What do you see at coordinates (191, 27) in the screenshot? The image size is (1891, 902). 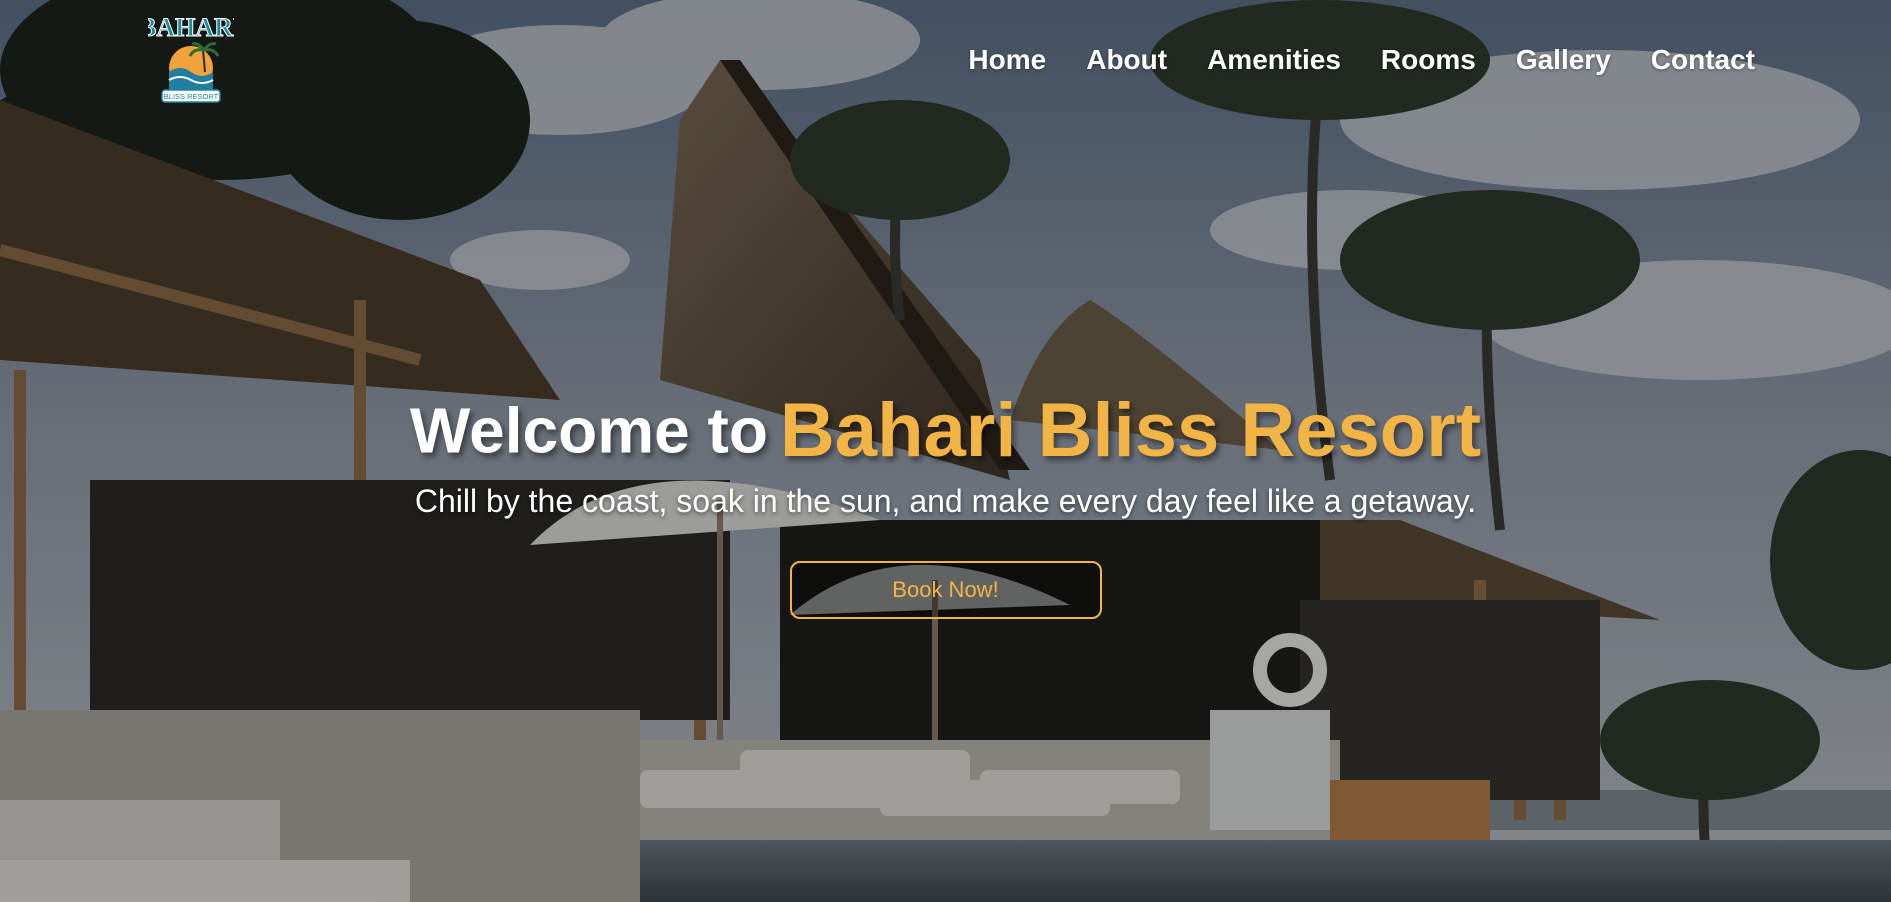 I see `svg-text: BAHARI` at bounding box center [191, 27].